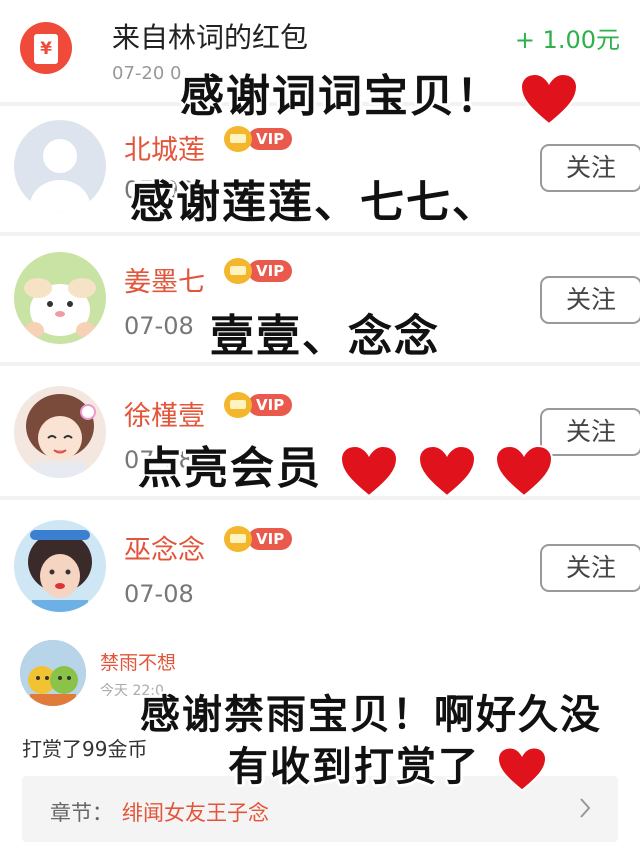 This screenshot has width=640, height=860. Describe the element at coordinates (164, 147) in the screenshot. I see `user-name: 北城莲` at that location.